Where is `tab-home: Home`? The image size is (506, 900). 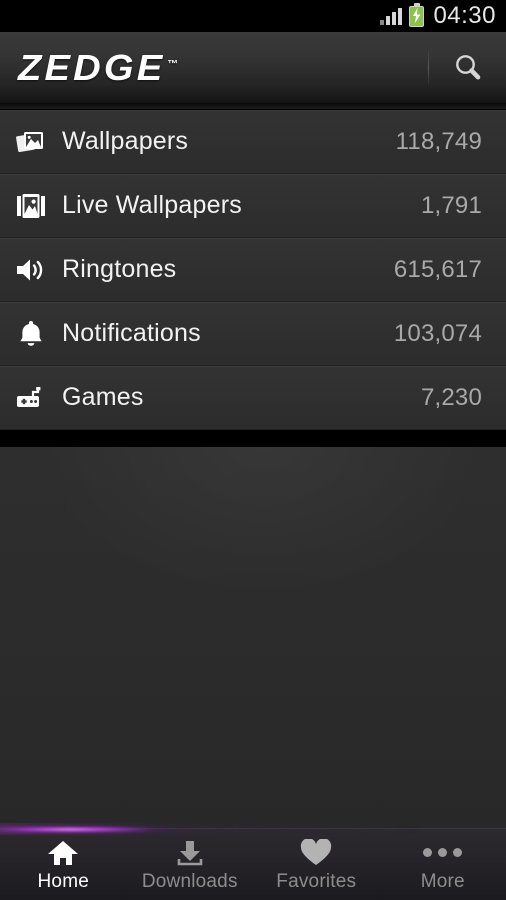
tab-home: Home is located at coordinates (63, 864).